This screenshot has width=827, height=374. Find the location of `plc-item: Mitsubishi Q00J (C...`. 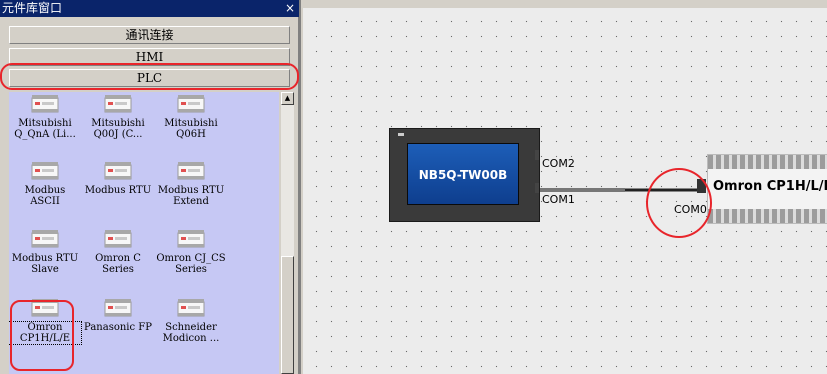

plc-item: Mitsubishi Q00J (C... is located at coordinates (118, 117).